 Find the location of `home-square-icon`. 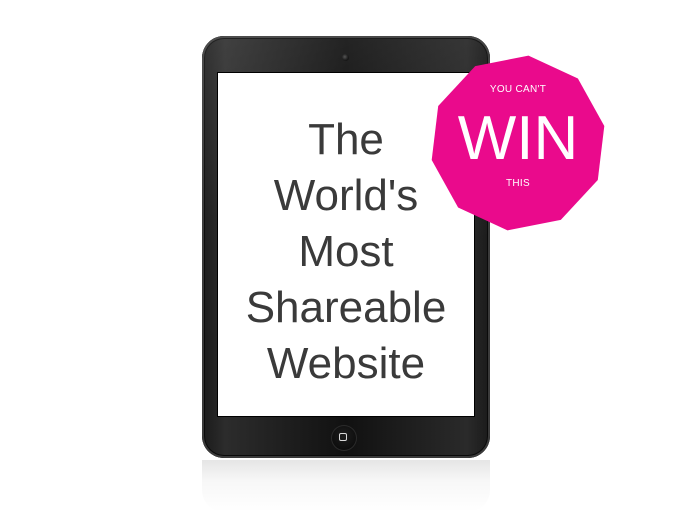

home-square-icon is located at coordinates (343, 437).